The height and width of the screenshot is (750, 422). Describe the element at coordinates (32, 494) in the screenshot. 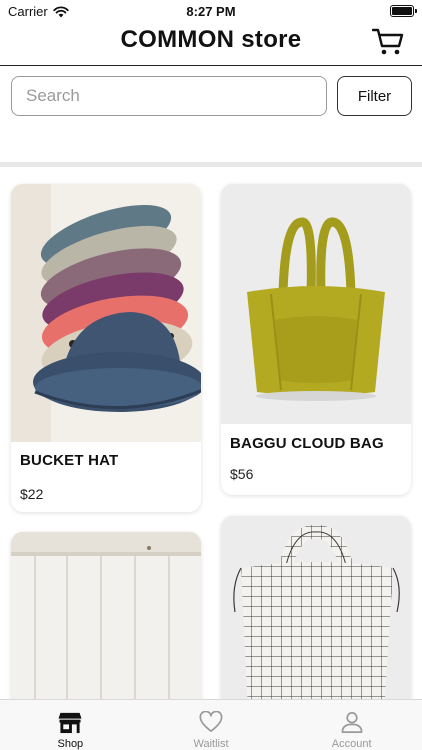

I see `product-price: $22` at that location.